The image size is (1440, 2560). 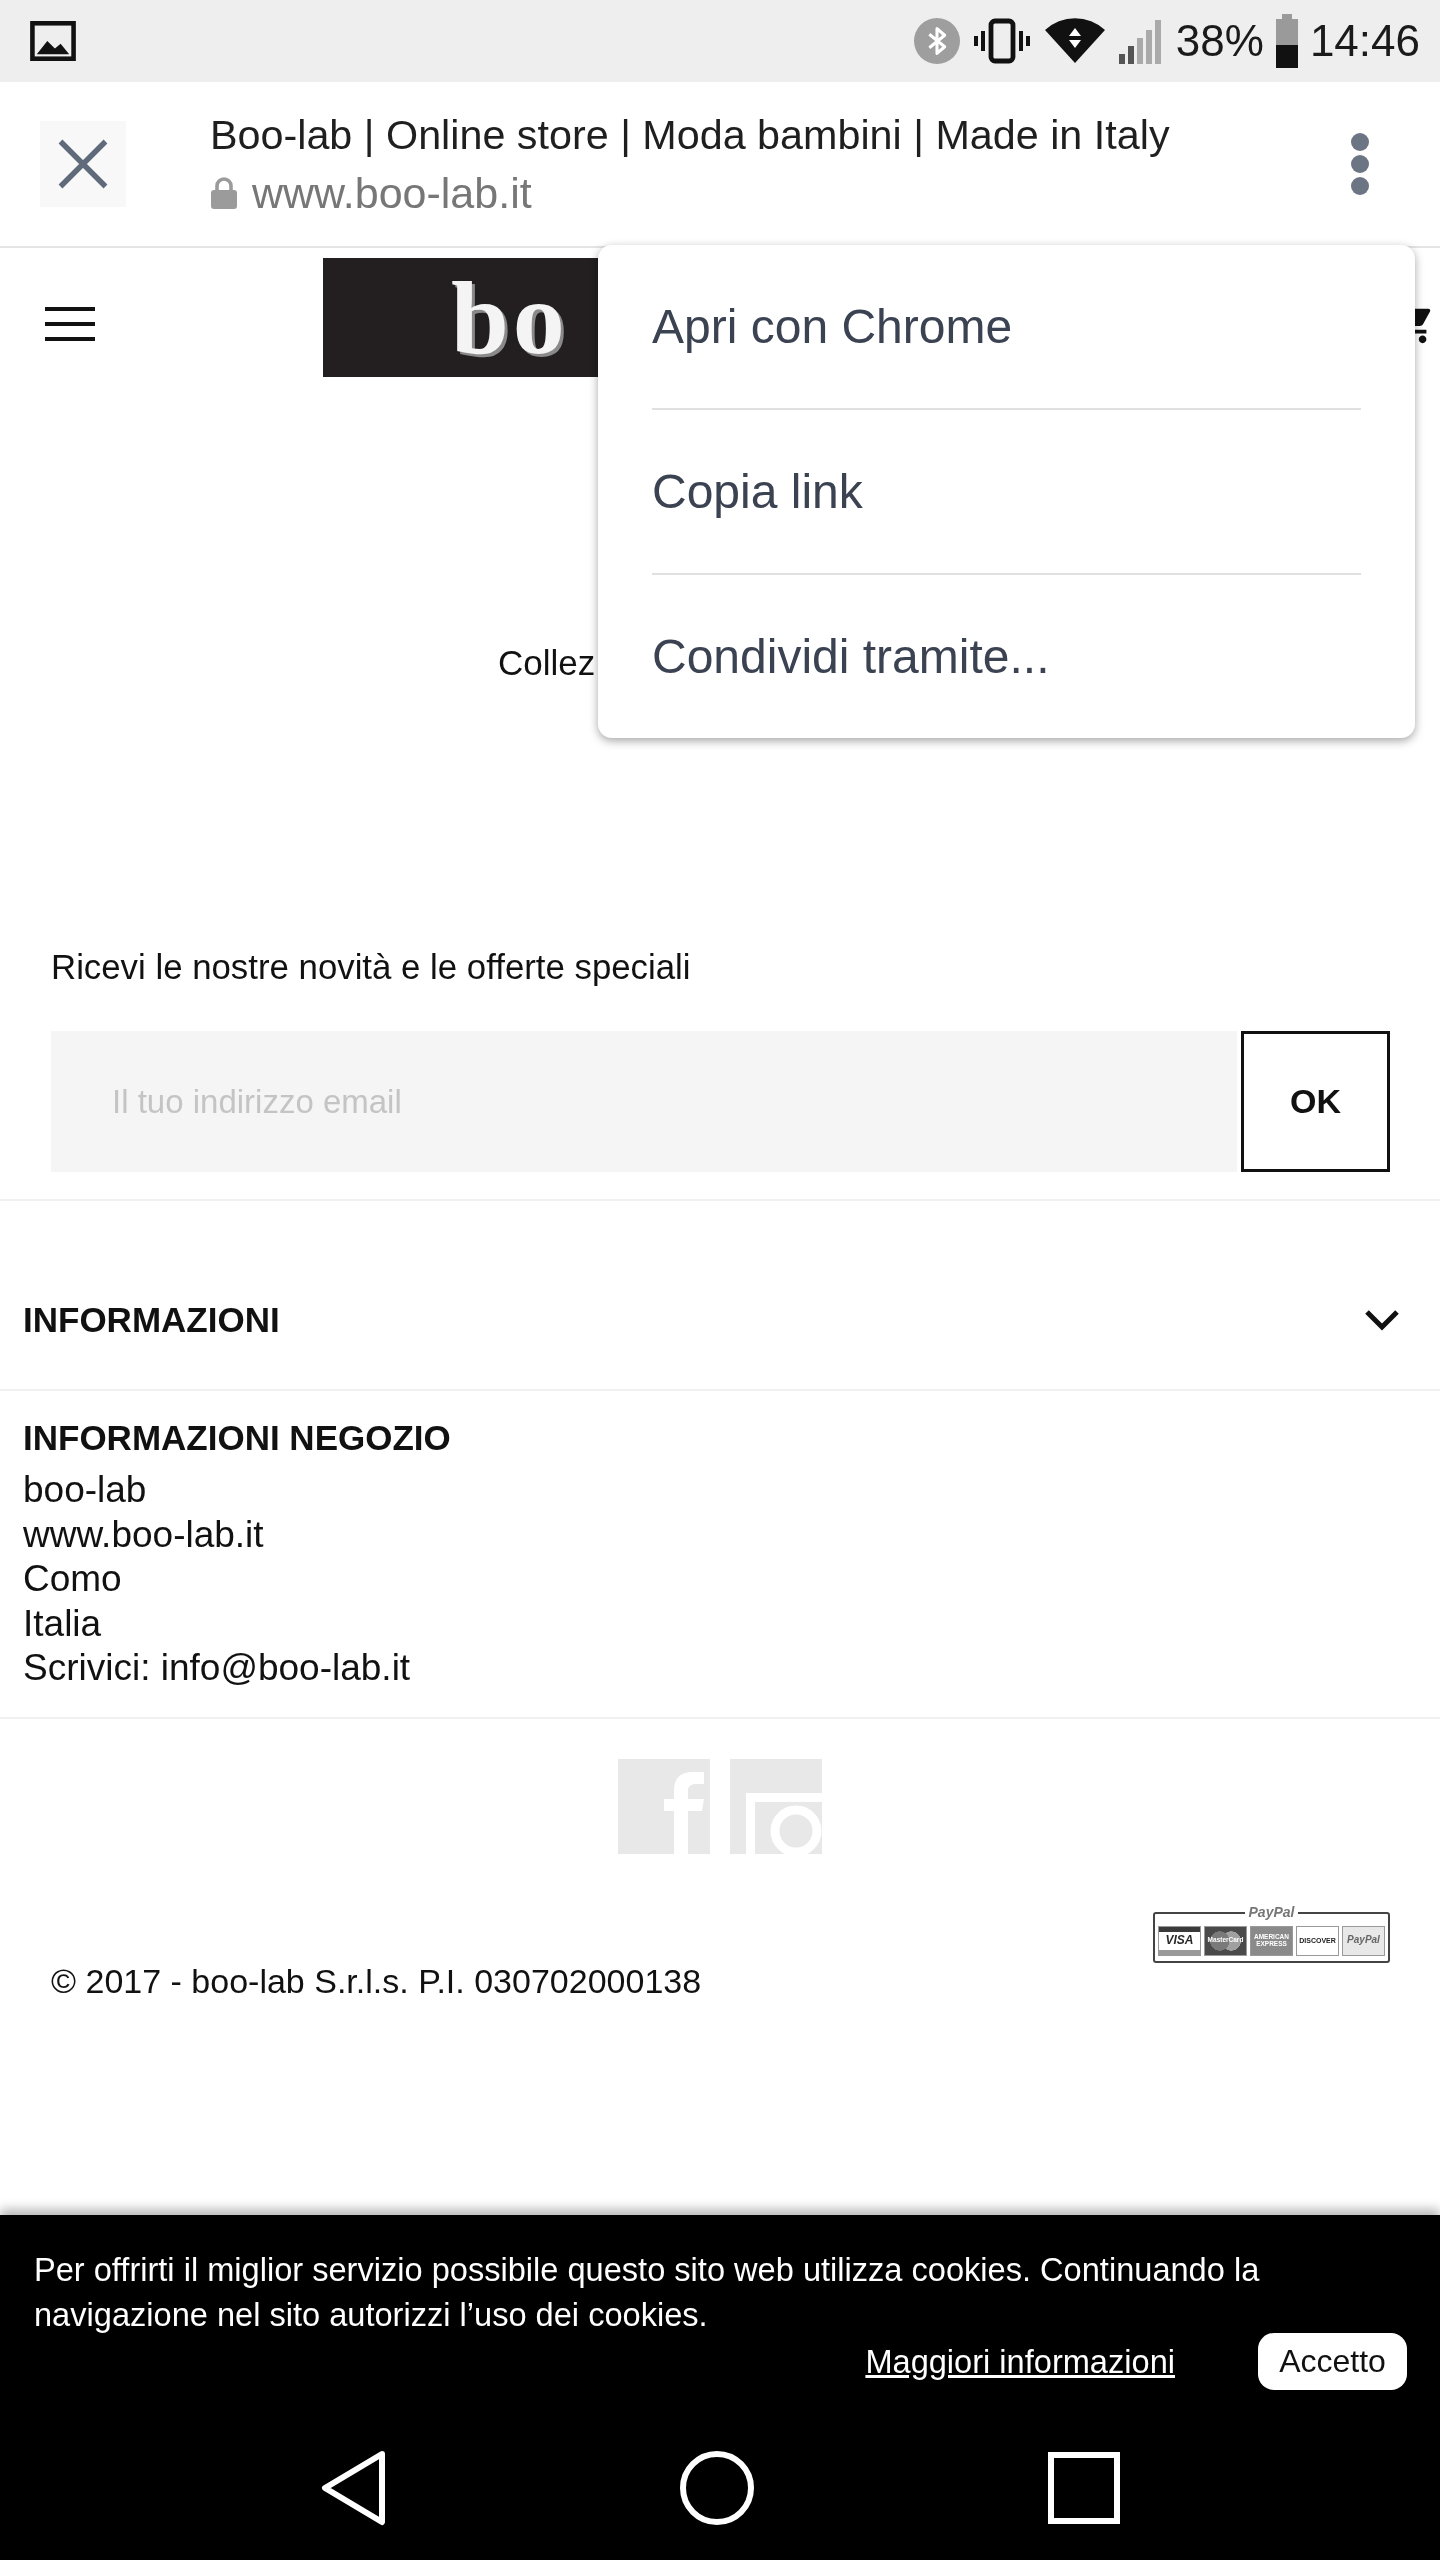 I want to click on home-icon, so click(x=717, y=2488).